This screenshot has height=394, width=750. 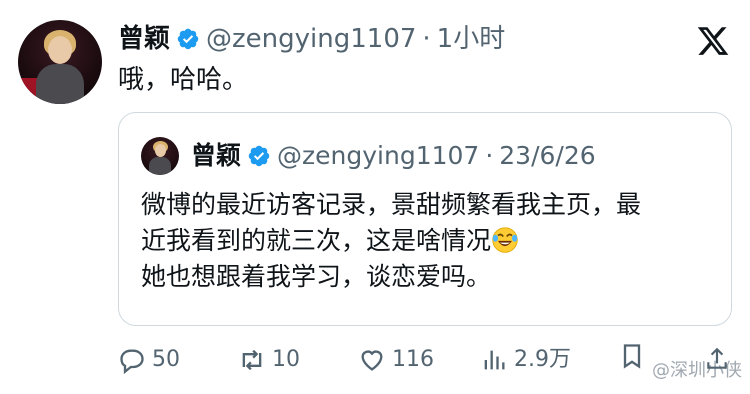 I want to click on quoted-author-handle: @zengying1107, so click(x=378, y=155).